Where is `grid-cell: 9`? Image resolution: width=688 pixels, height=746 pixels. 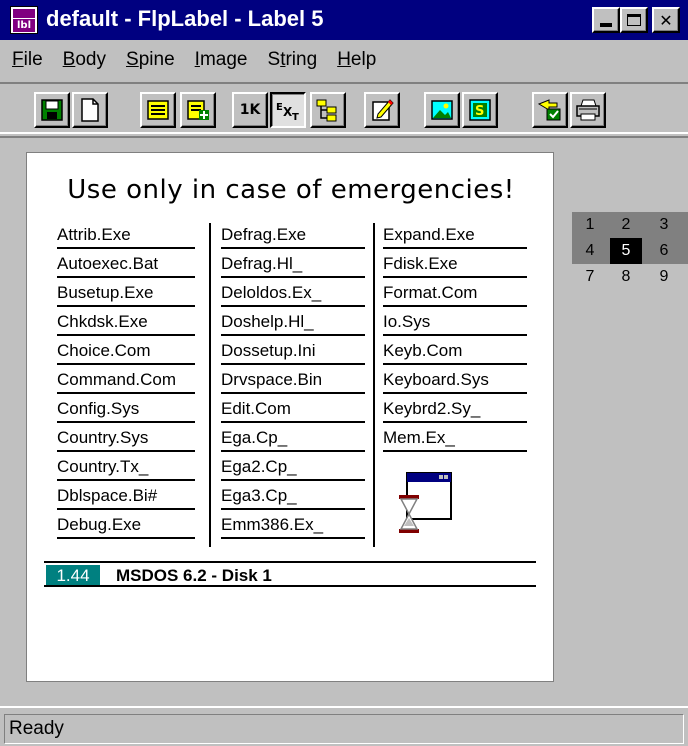 grid-cell: 9 is located at coordinates (664, 277).